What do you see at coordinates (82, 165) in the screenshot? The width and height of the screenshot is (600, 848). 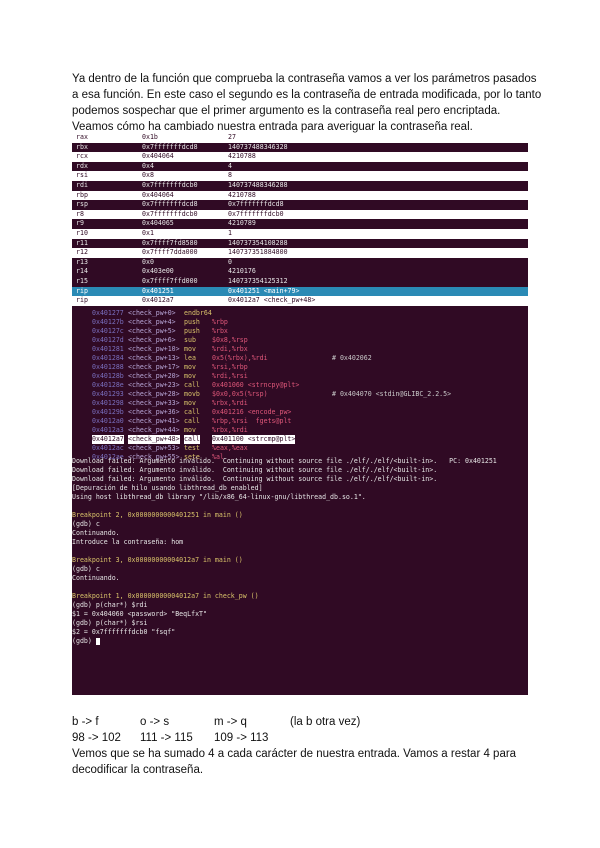 I see `register-name: rdx` at bounding box center [82, 165].